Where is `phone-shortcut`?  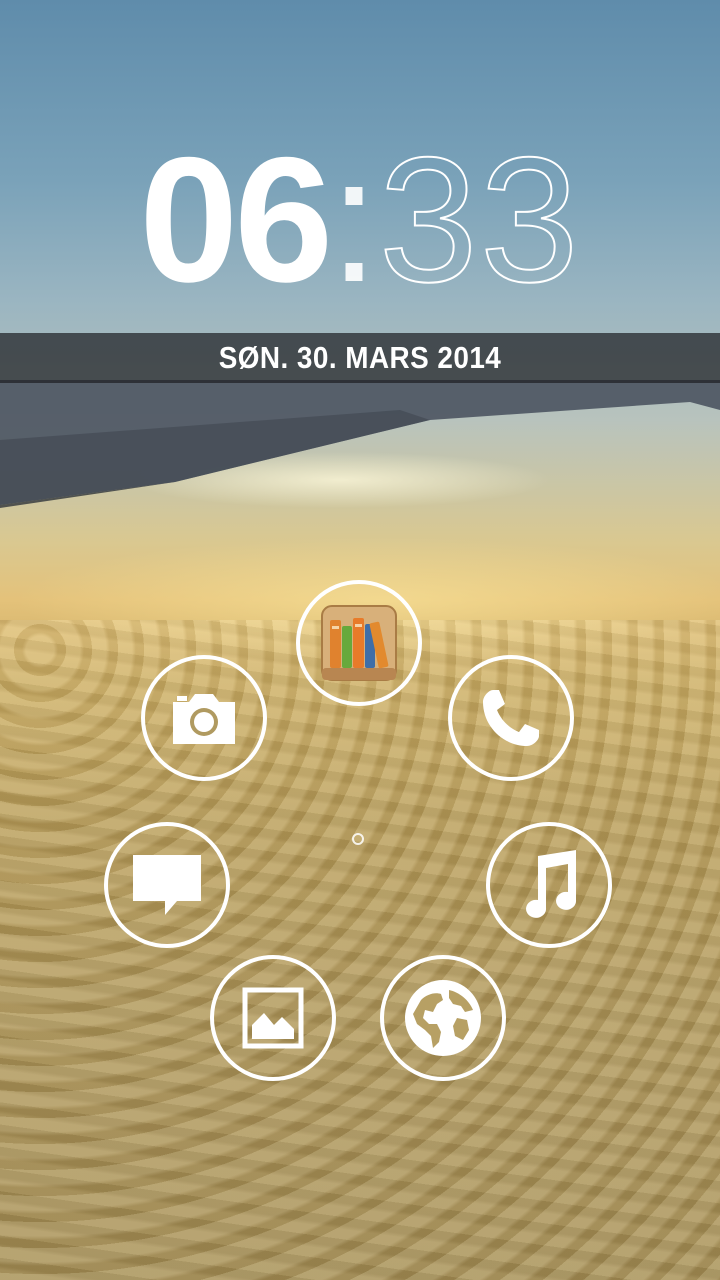 phone-shortcut is located at coordinates (511, 718).